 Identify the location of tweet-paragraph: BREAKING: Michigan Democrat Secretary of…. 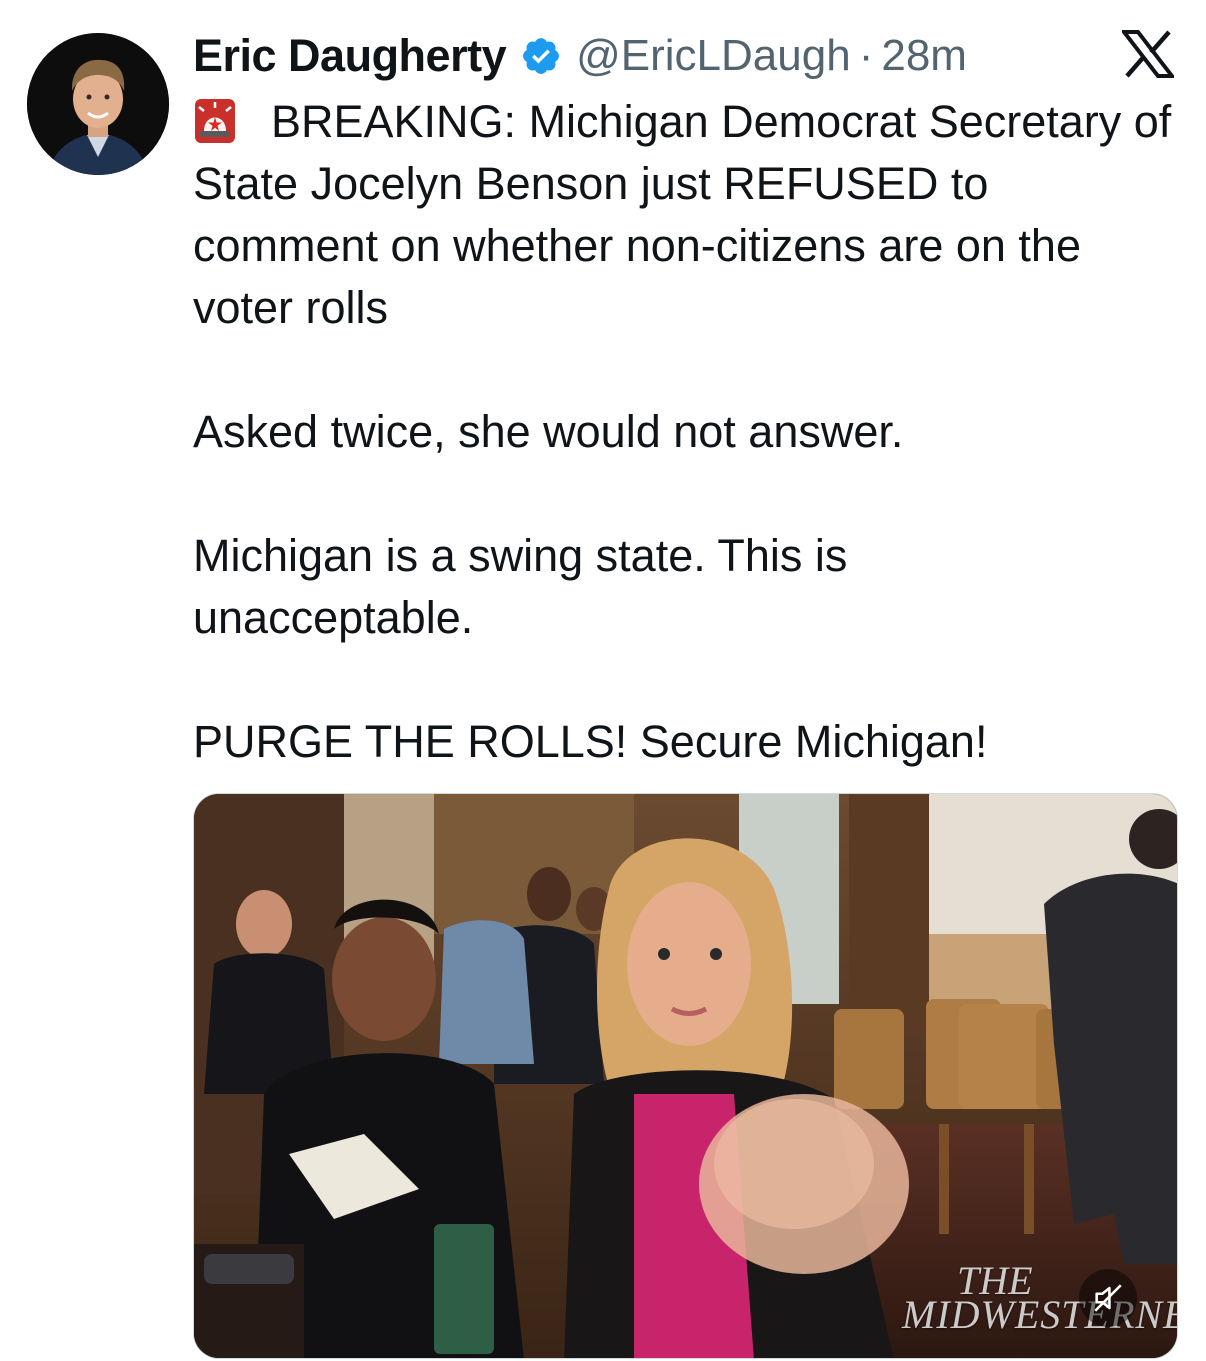
(688, 215).